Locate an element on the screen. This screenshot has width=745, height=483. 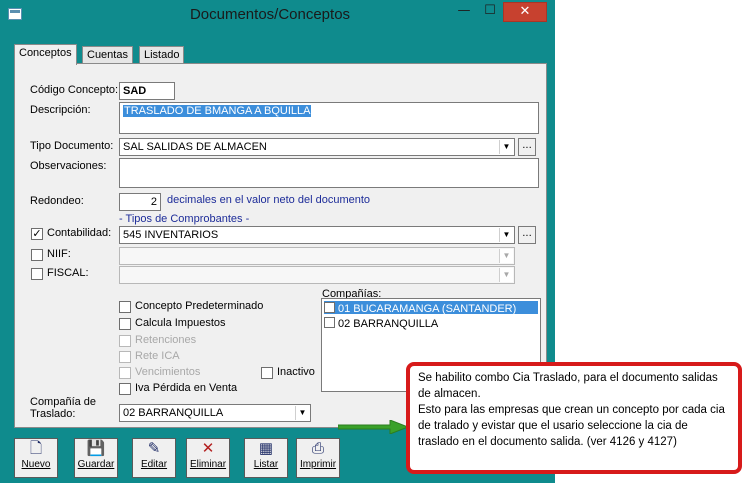
imprimir-label: Imprimir is located at coordinates (318, 464).